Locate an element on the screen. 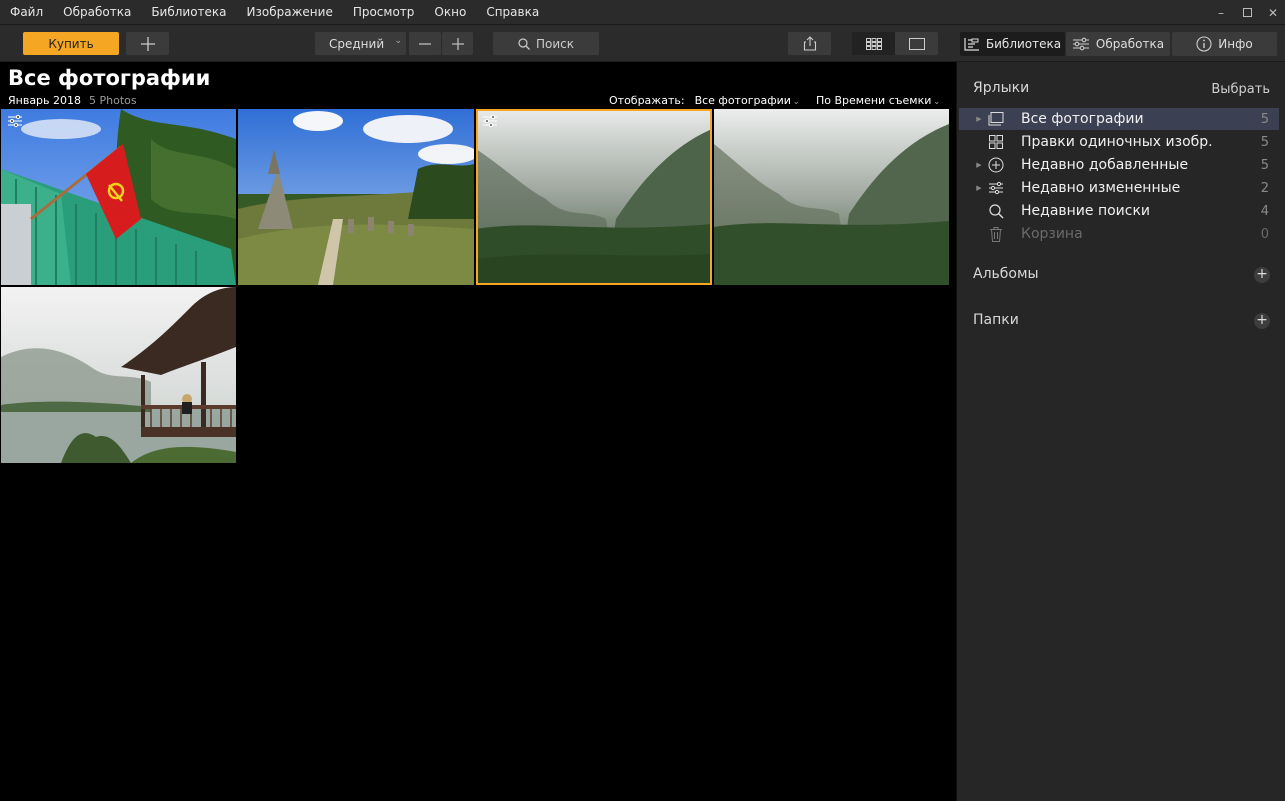  sidebar-item-count: 0 is located at coordinates (1264, 234).